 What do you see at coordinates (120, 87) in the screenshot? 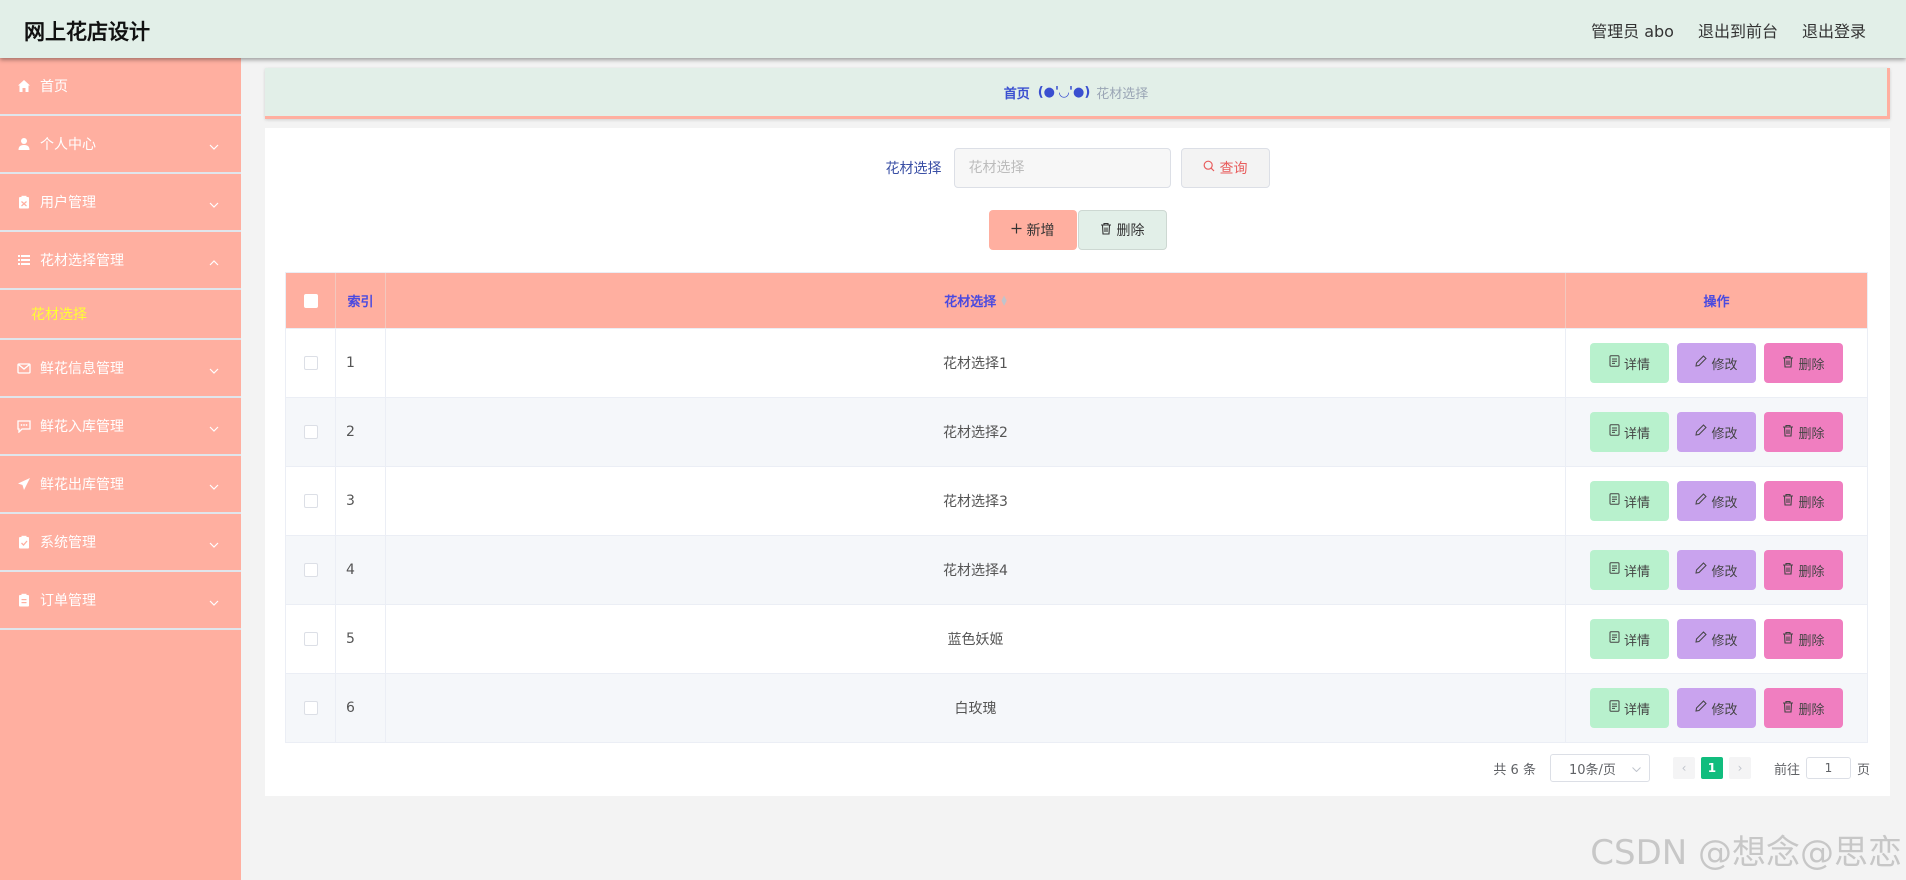
I see `sidebar-item-home: 首页` at bounding box center [120, 87].